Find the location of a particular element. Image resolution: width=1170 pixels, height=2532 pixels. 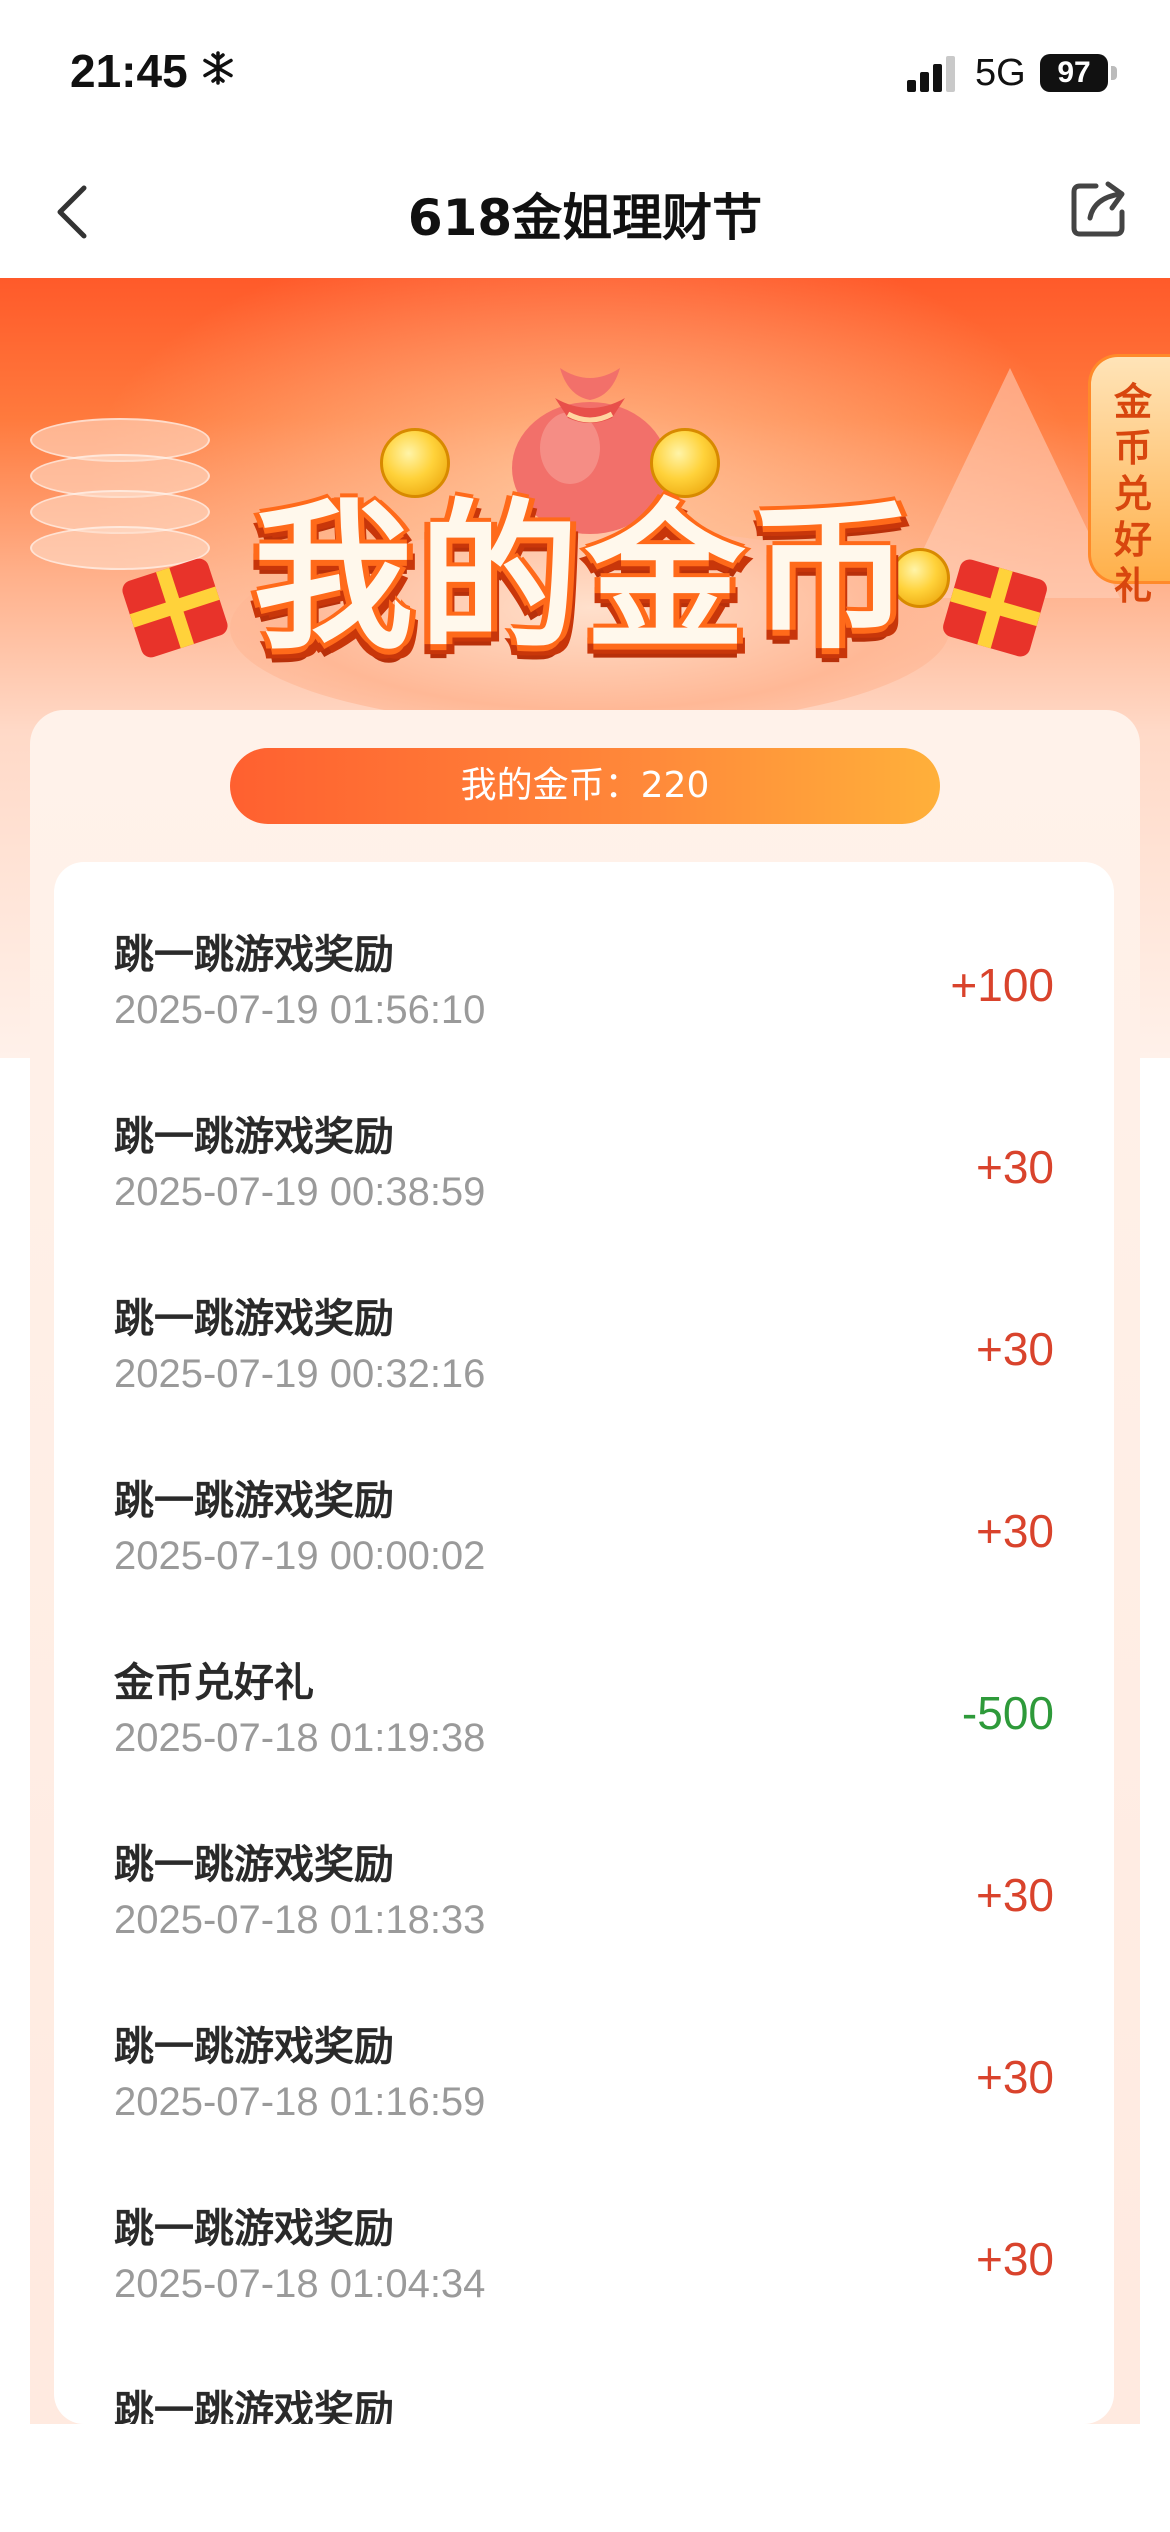

gift-exchange-tab: 金币兑好礼 is located at coordinates (1129, 481).